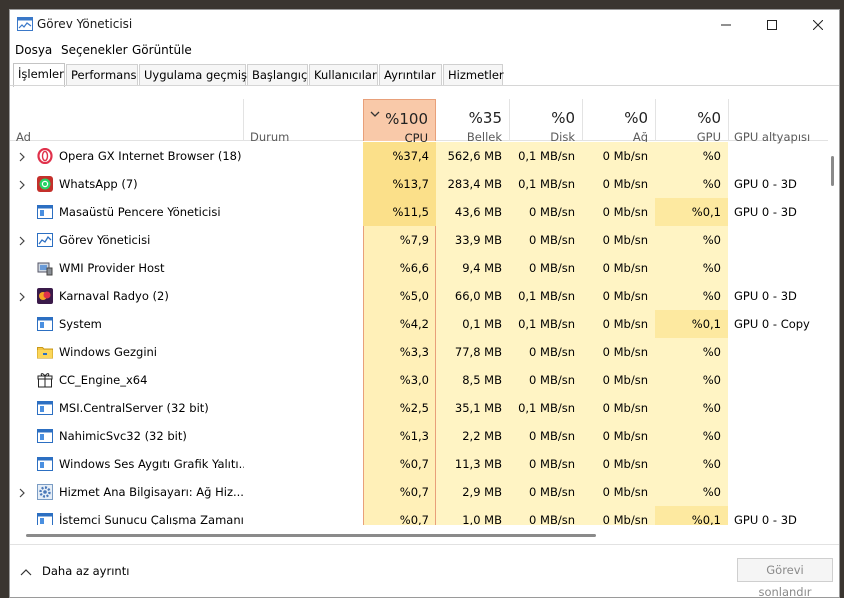 The height and width of the screenshot is (598, 844). Describe the element at coordinates (108, 352) in the screenshot. I see `process-name: Windows Gezgini` at that location.